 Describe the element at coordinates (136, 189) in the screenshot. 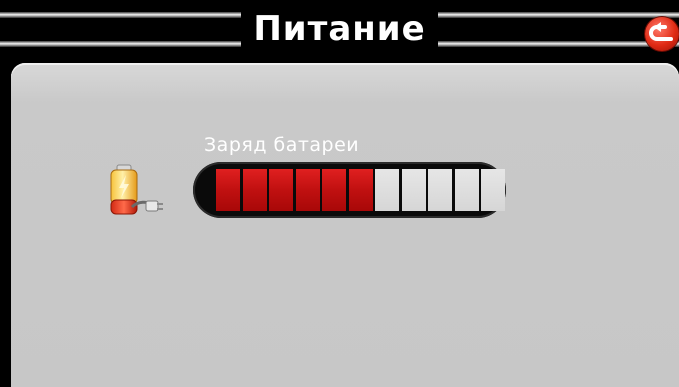

I see `battery-charging-icon` at that location.